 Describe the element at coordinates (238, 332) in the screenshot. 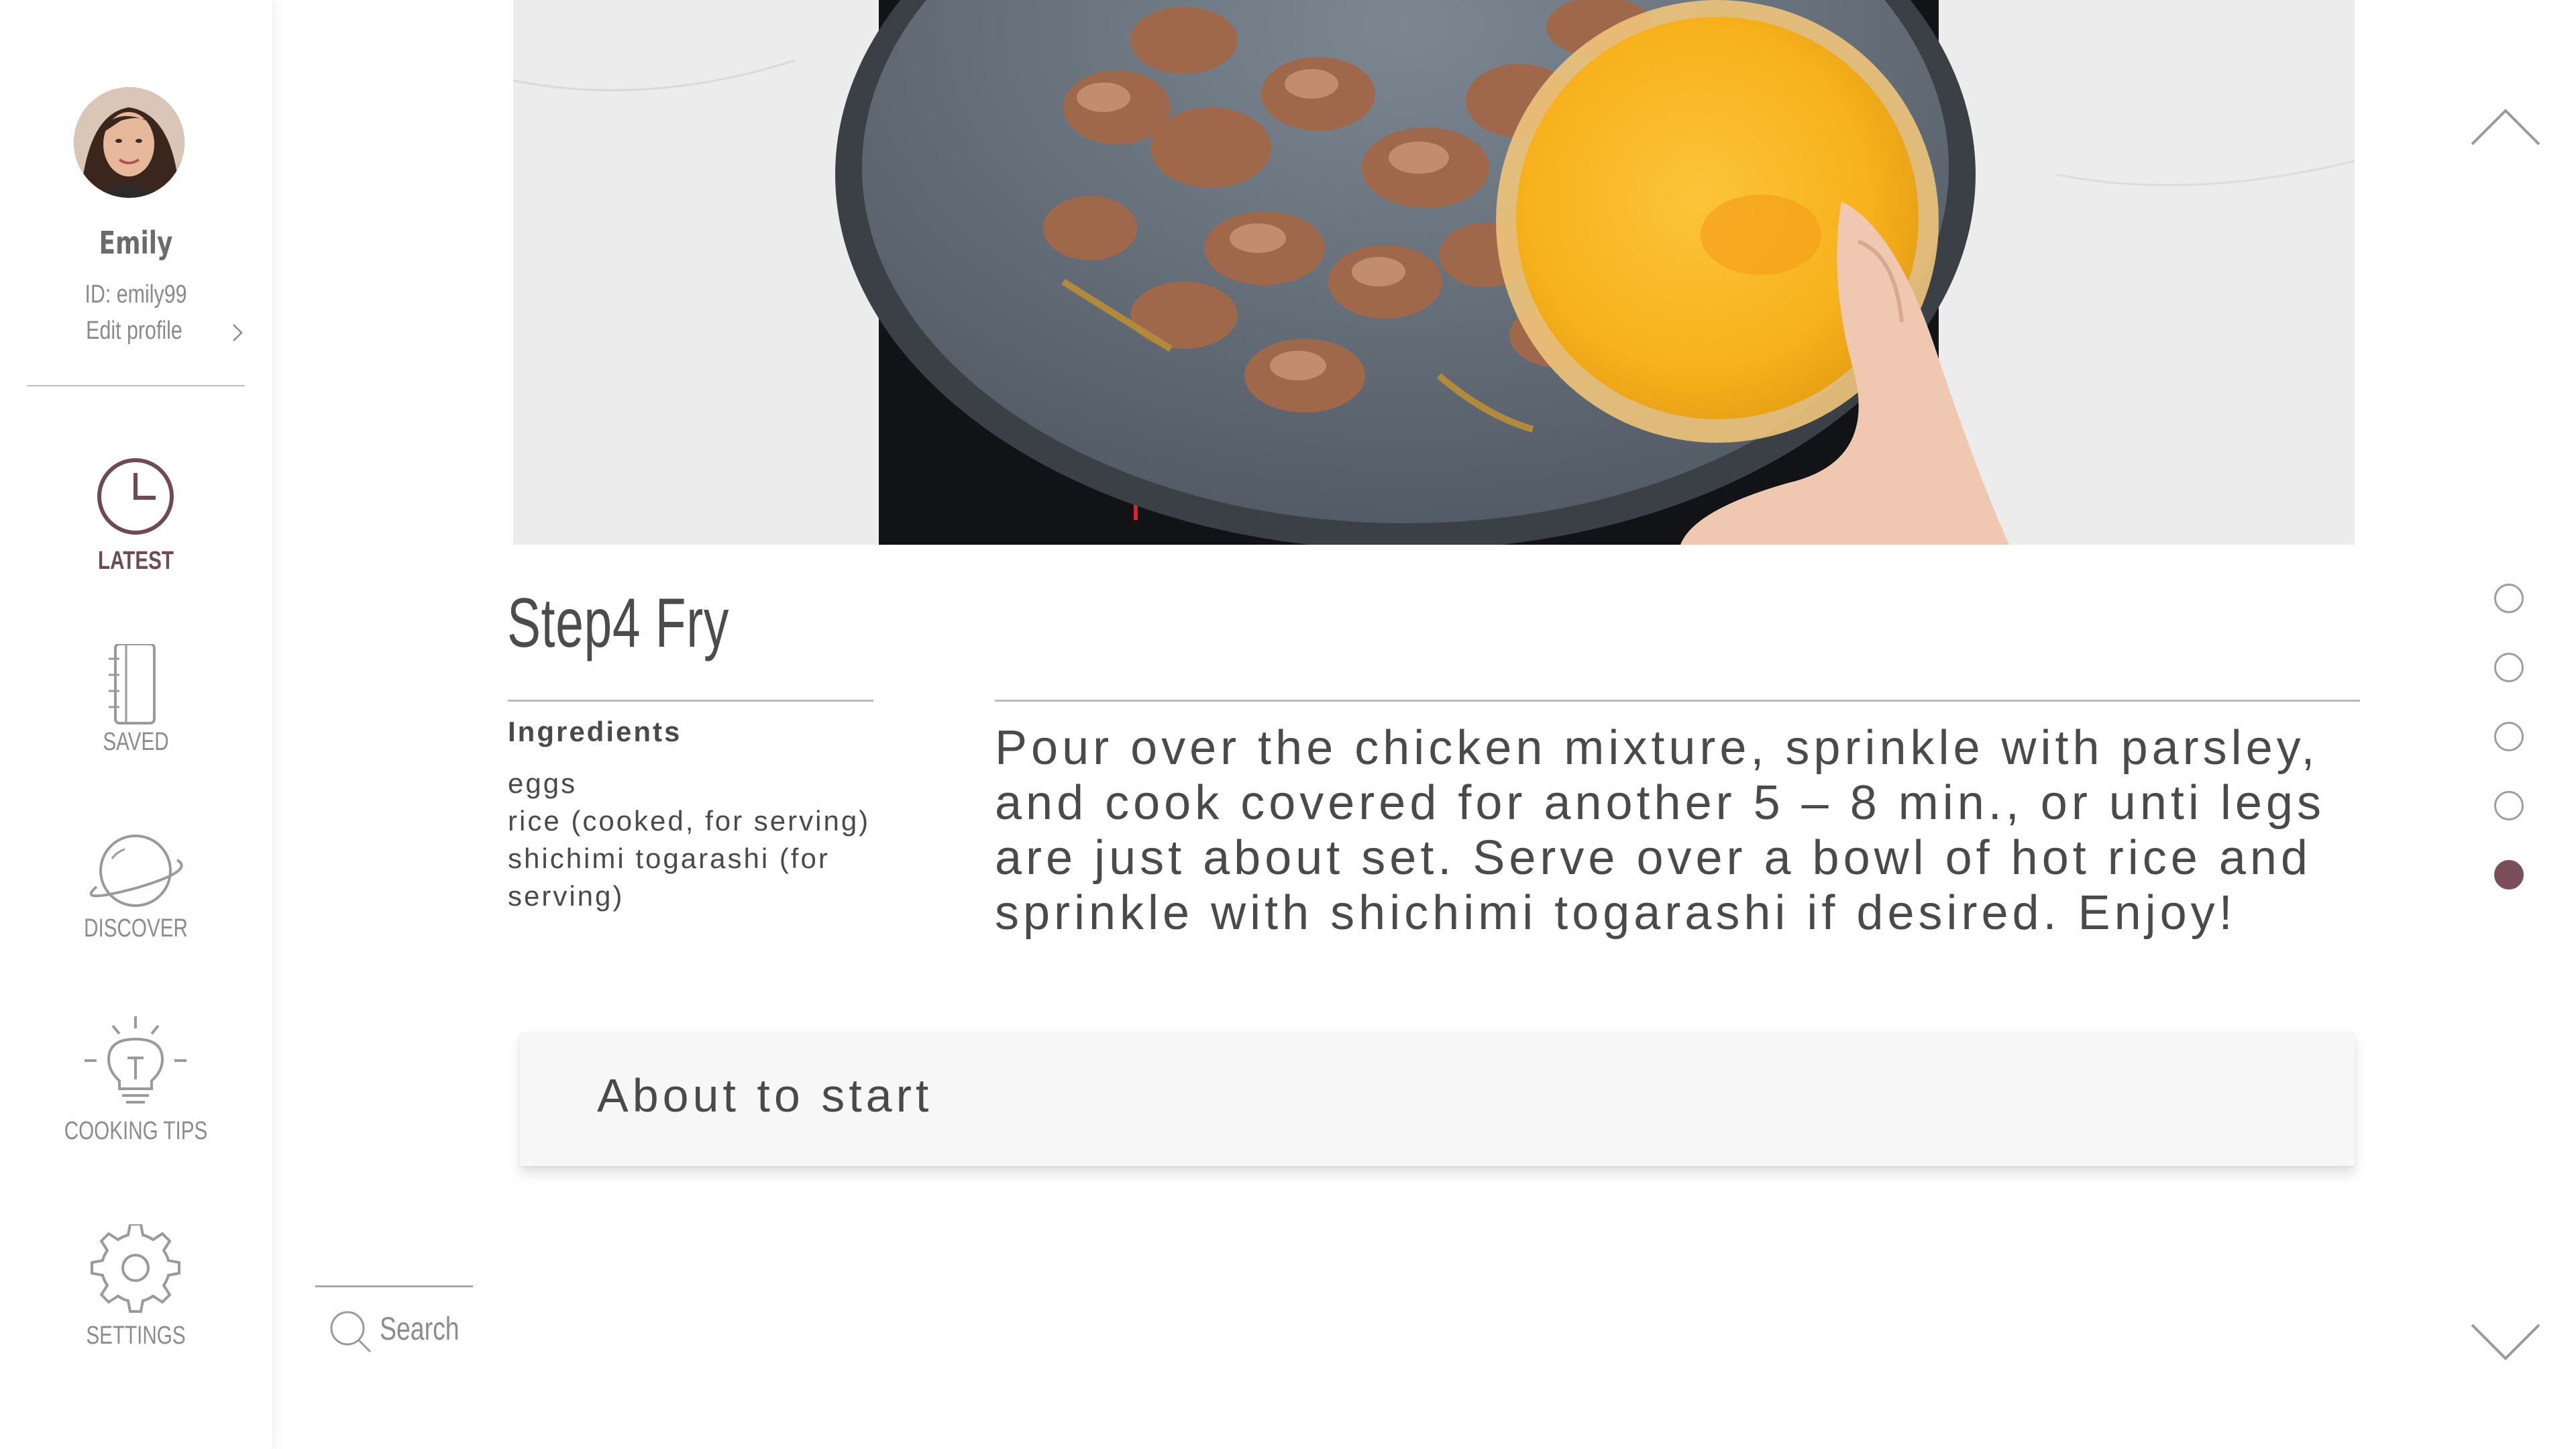

I see `chevron-right-icon` at that location.